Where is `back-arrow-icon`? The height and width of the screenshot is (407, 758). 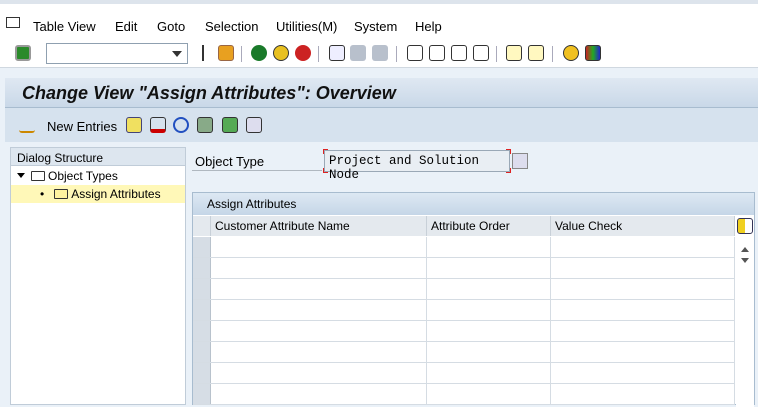
back-arrow-icon is located at coordinates (200, 53).